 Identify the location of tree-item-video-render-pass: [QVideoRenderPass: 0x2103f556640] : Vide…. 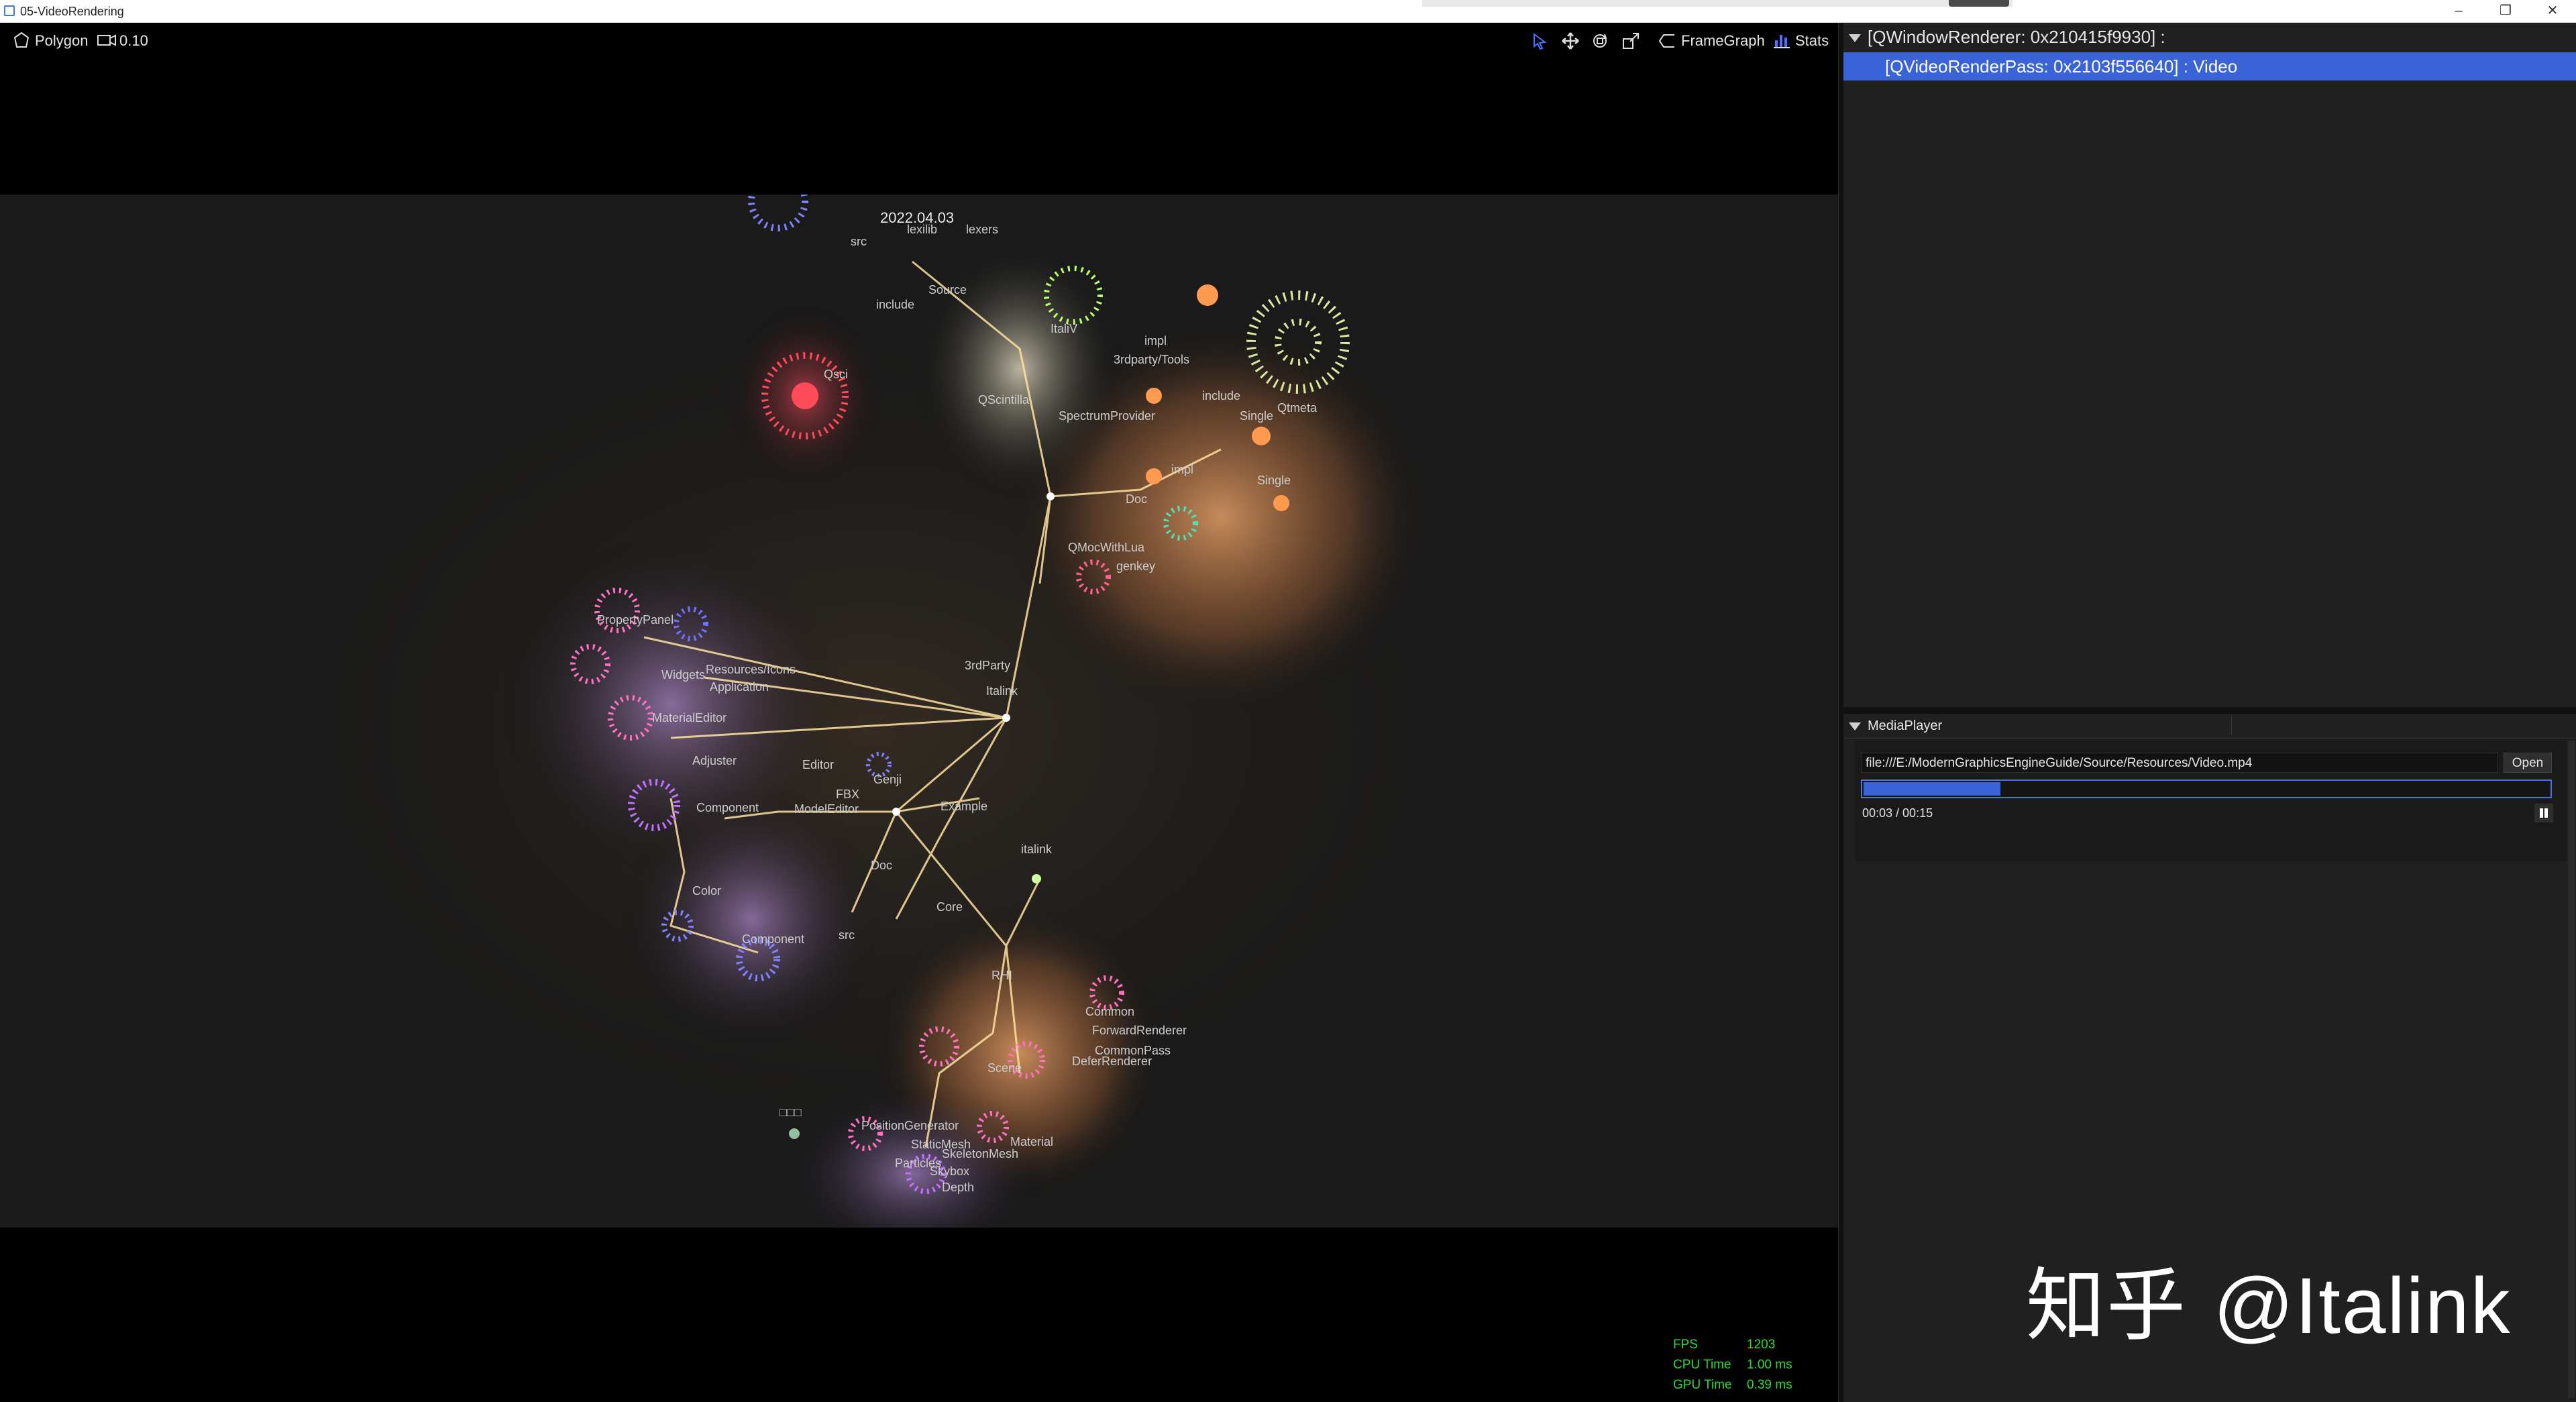
(2209, 66).